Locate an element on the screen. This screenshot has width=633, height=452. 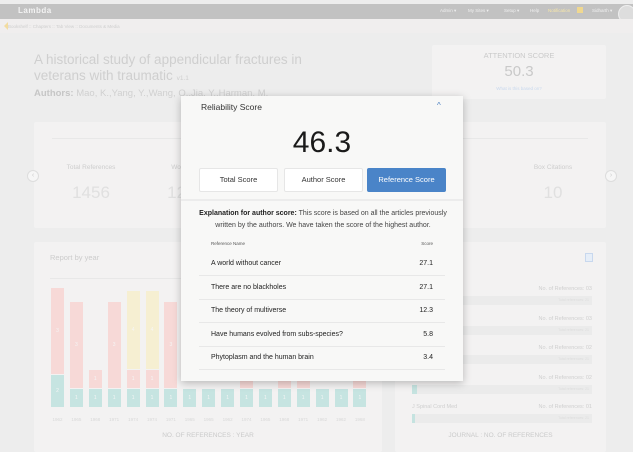
reference-row: The theory of multiverse 12.3 is located at coordinates (322, 311).